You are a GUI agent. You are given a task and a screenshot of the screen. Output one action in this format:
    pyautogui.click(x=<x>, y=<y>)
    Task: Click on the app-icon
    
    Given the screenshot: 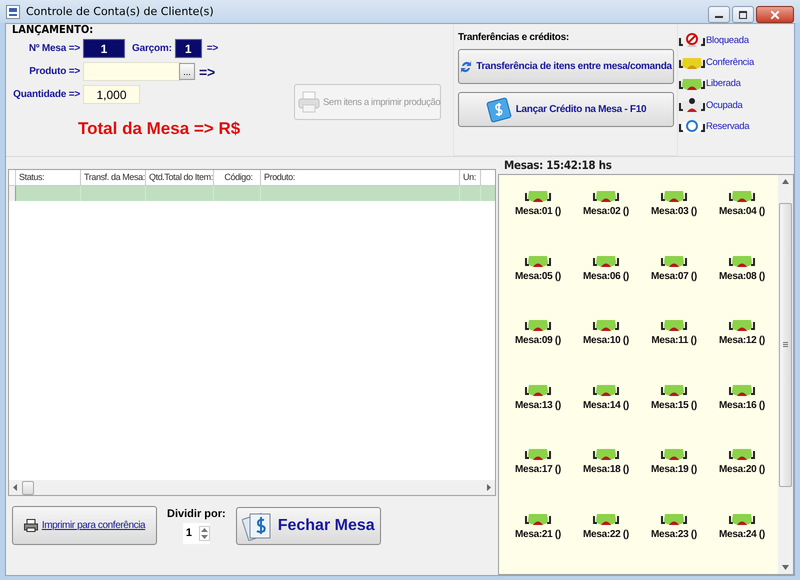 What is the action you would take?
    pyautogui.click(x=13, y=11)
    